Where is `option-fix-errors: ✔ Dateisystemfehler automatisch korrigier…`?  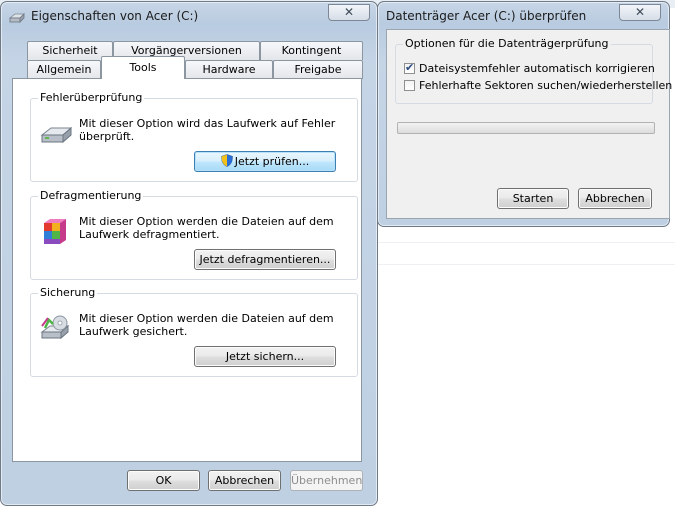
option-fix-errors: ✔ Dateisystemfehler automatisch korrigier… is located at coordinates (529, 68).